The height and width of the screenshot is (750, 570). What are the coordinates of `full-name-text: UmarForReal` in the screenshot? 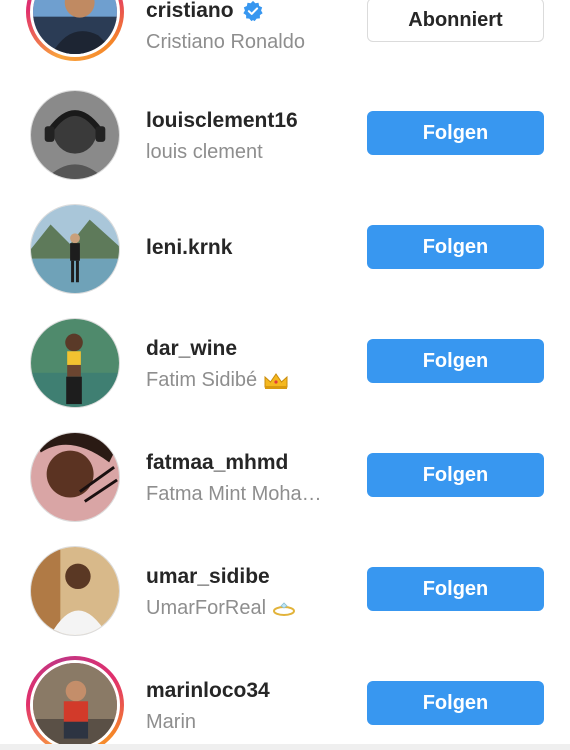 It's located at (206, 608).